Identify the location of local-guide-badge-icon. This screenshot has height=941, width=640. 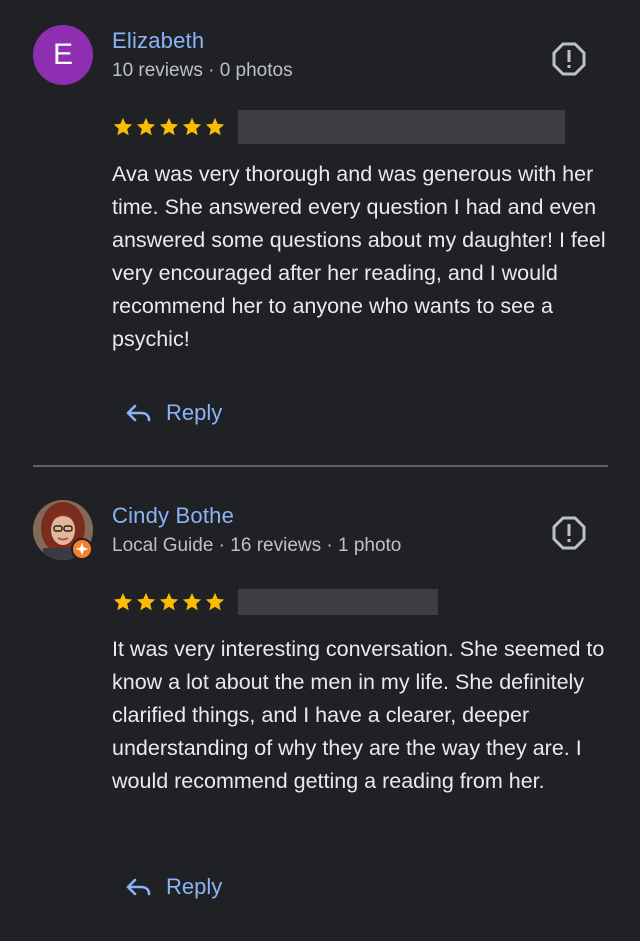
(82, 549).